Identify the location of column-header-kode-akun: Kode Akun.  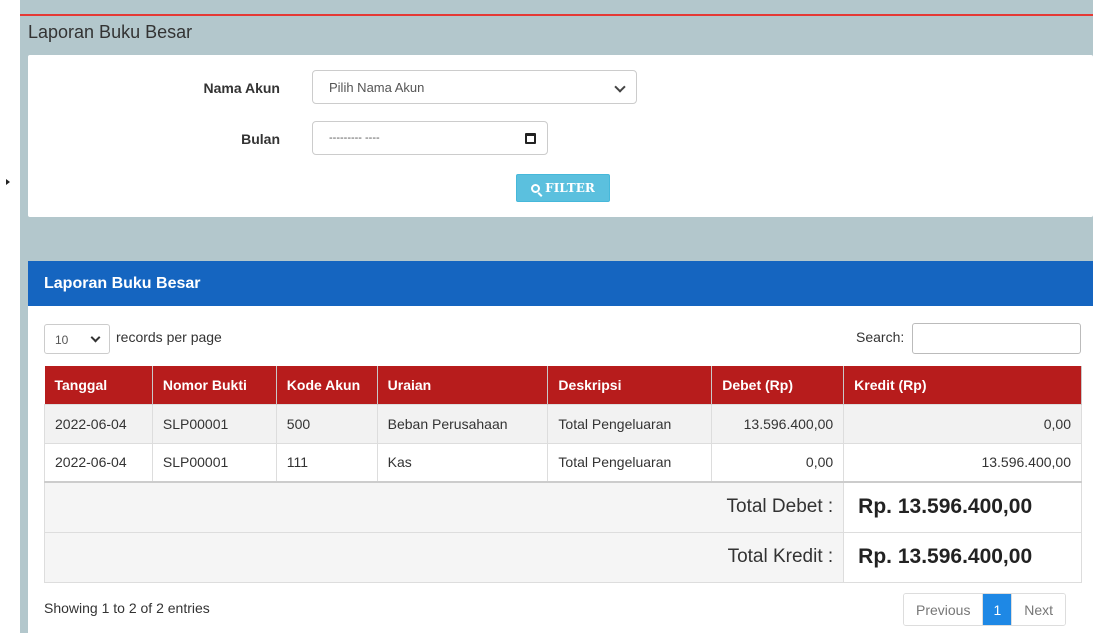
(327, 385).